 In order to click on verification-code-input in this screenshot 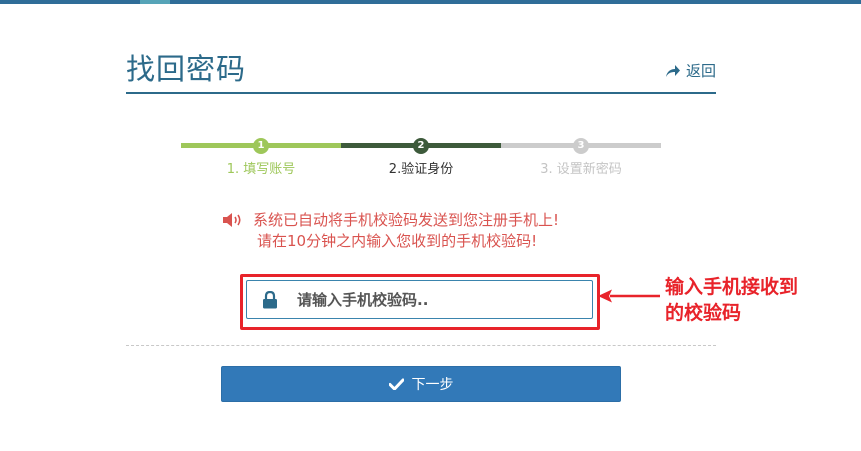, I will do `click(442, 299)`.